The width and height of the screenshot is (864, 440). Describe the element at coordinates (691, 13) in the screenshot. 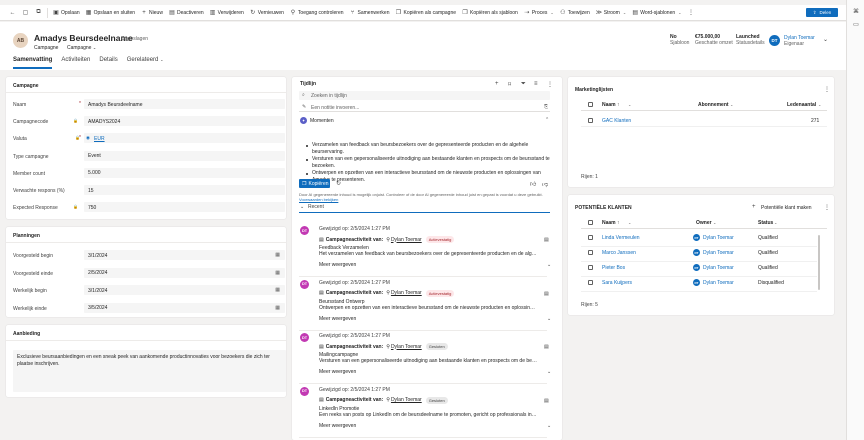

I see `more-commands-icon: ⋮` at that location.